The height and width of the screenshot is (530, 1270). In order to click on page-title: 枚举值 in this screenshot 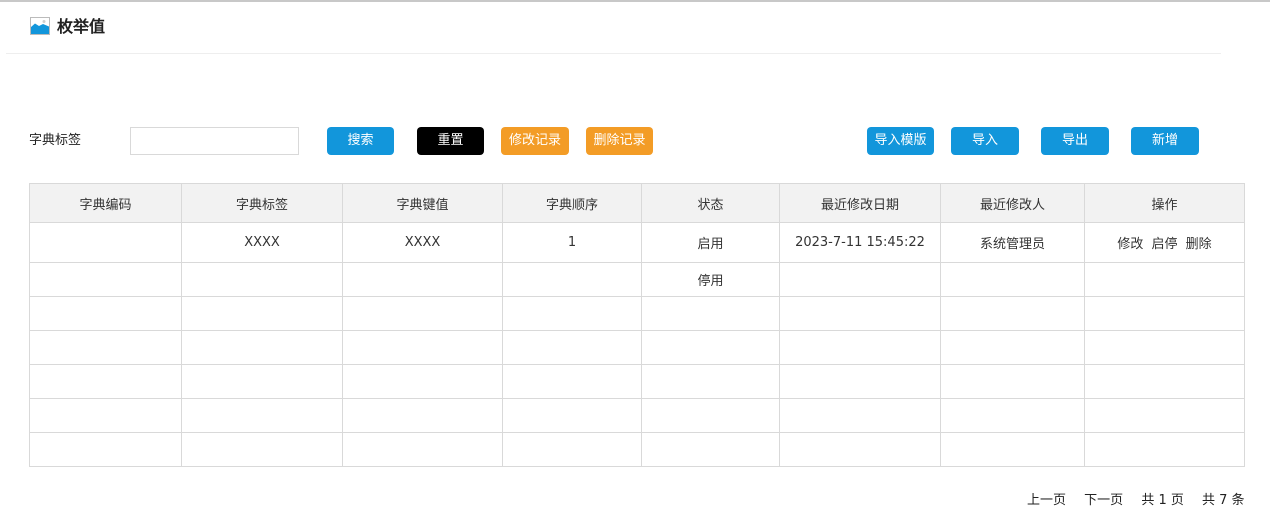, I will do `click(81, 26)`.